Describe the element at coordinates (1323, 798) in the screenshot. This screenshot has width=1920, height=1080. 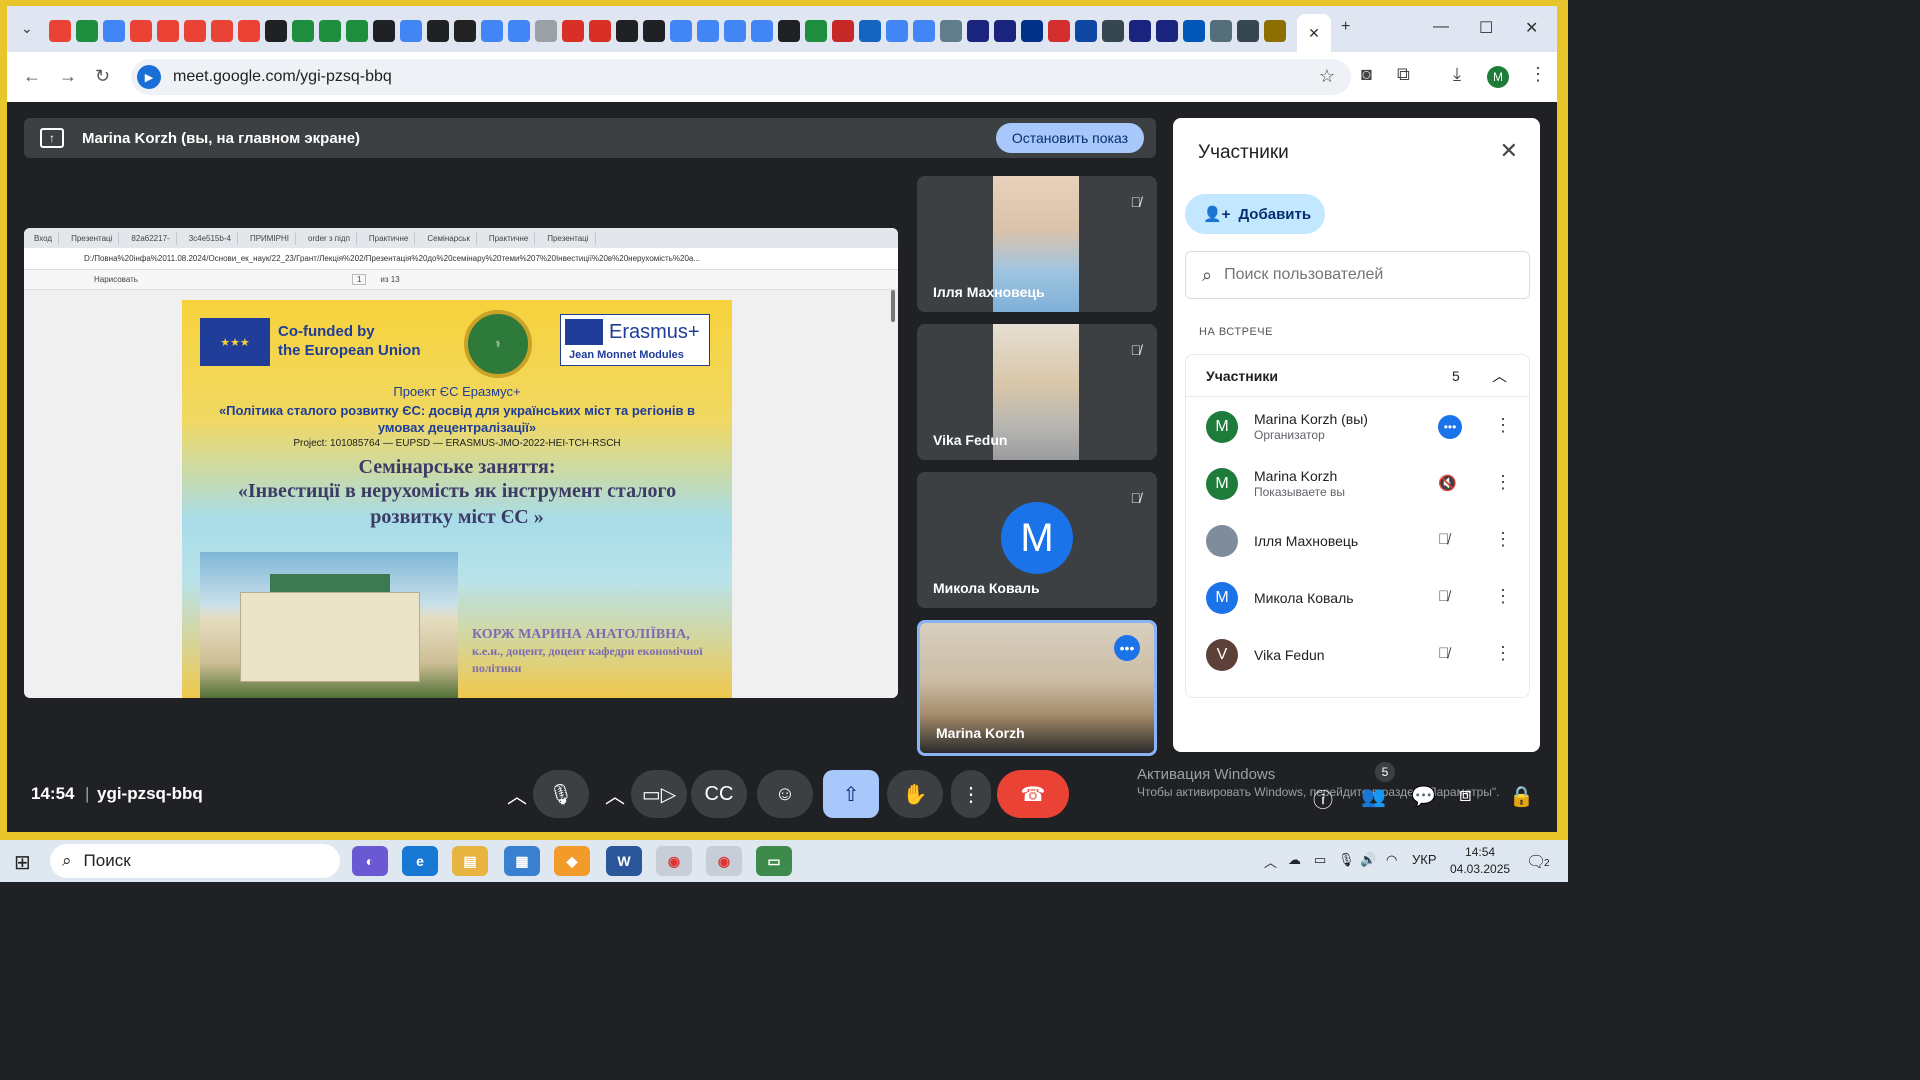
I see `meeting-info-icon: ⓘ` at that location.